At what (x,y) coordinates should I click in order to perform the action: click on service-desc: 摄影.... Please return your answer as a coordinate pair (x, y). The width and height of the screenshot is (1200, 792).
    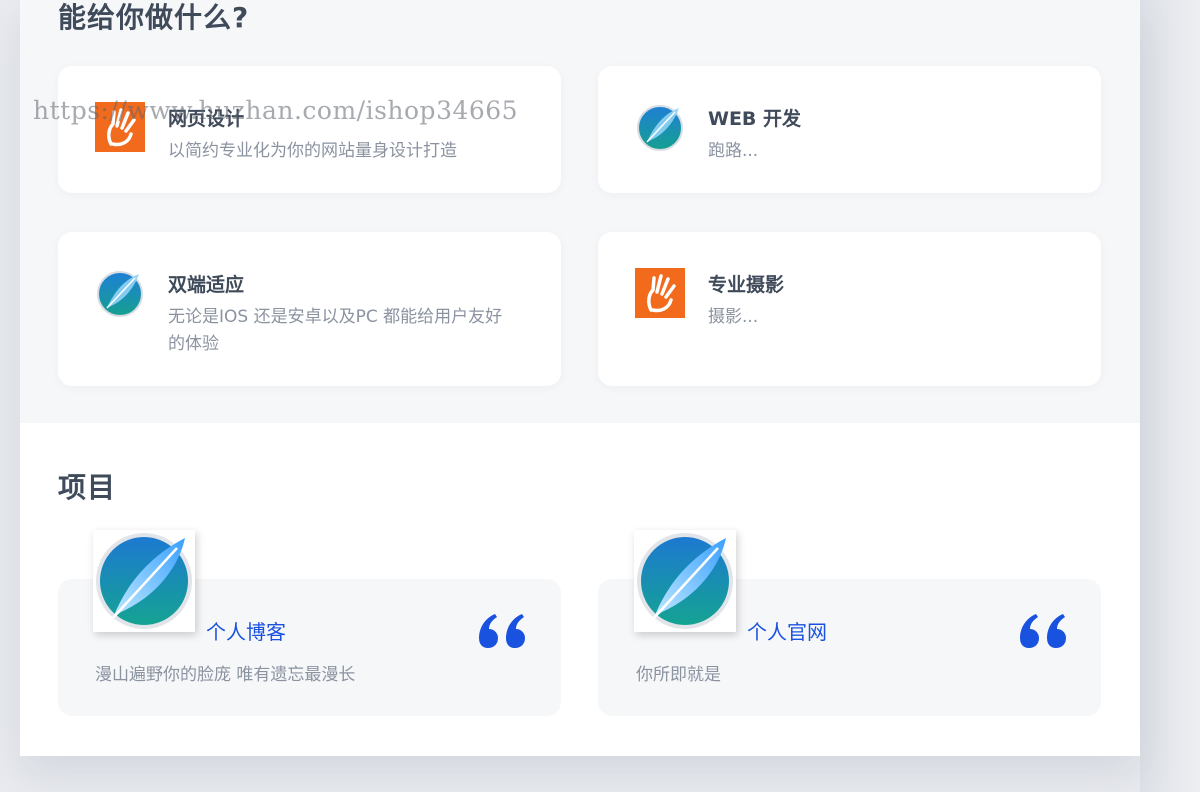
    Looking at the image, I should click on (733, 317).